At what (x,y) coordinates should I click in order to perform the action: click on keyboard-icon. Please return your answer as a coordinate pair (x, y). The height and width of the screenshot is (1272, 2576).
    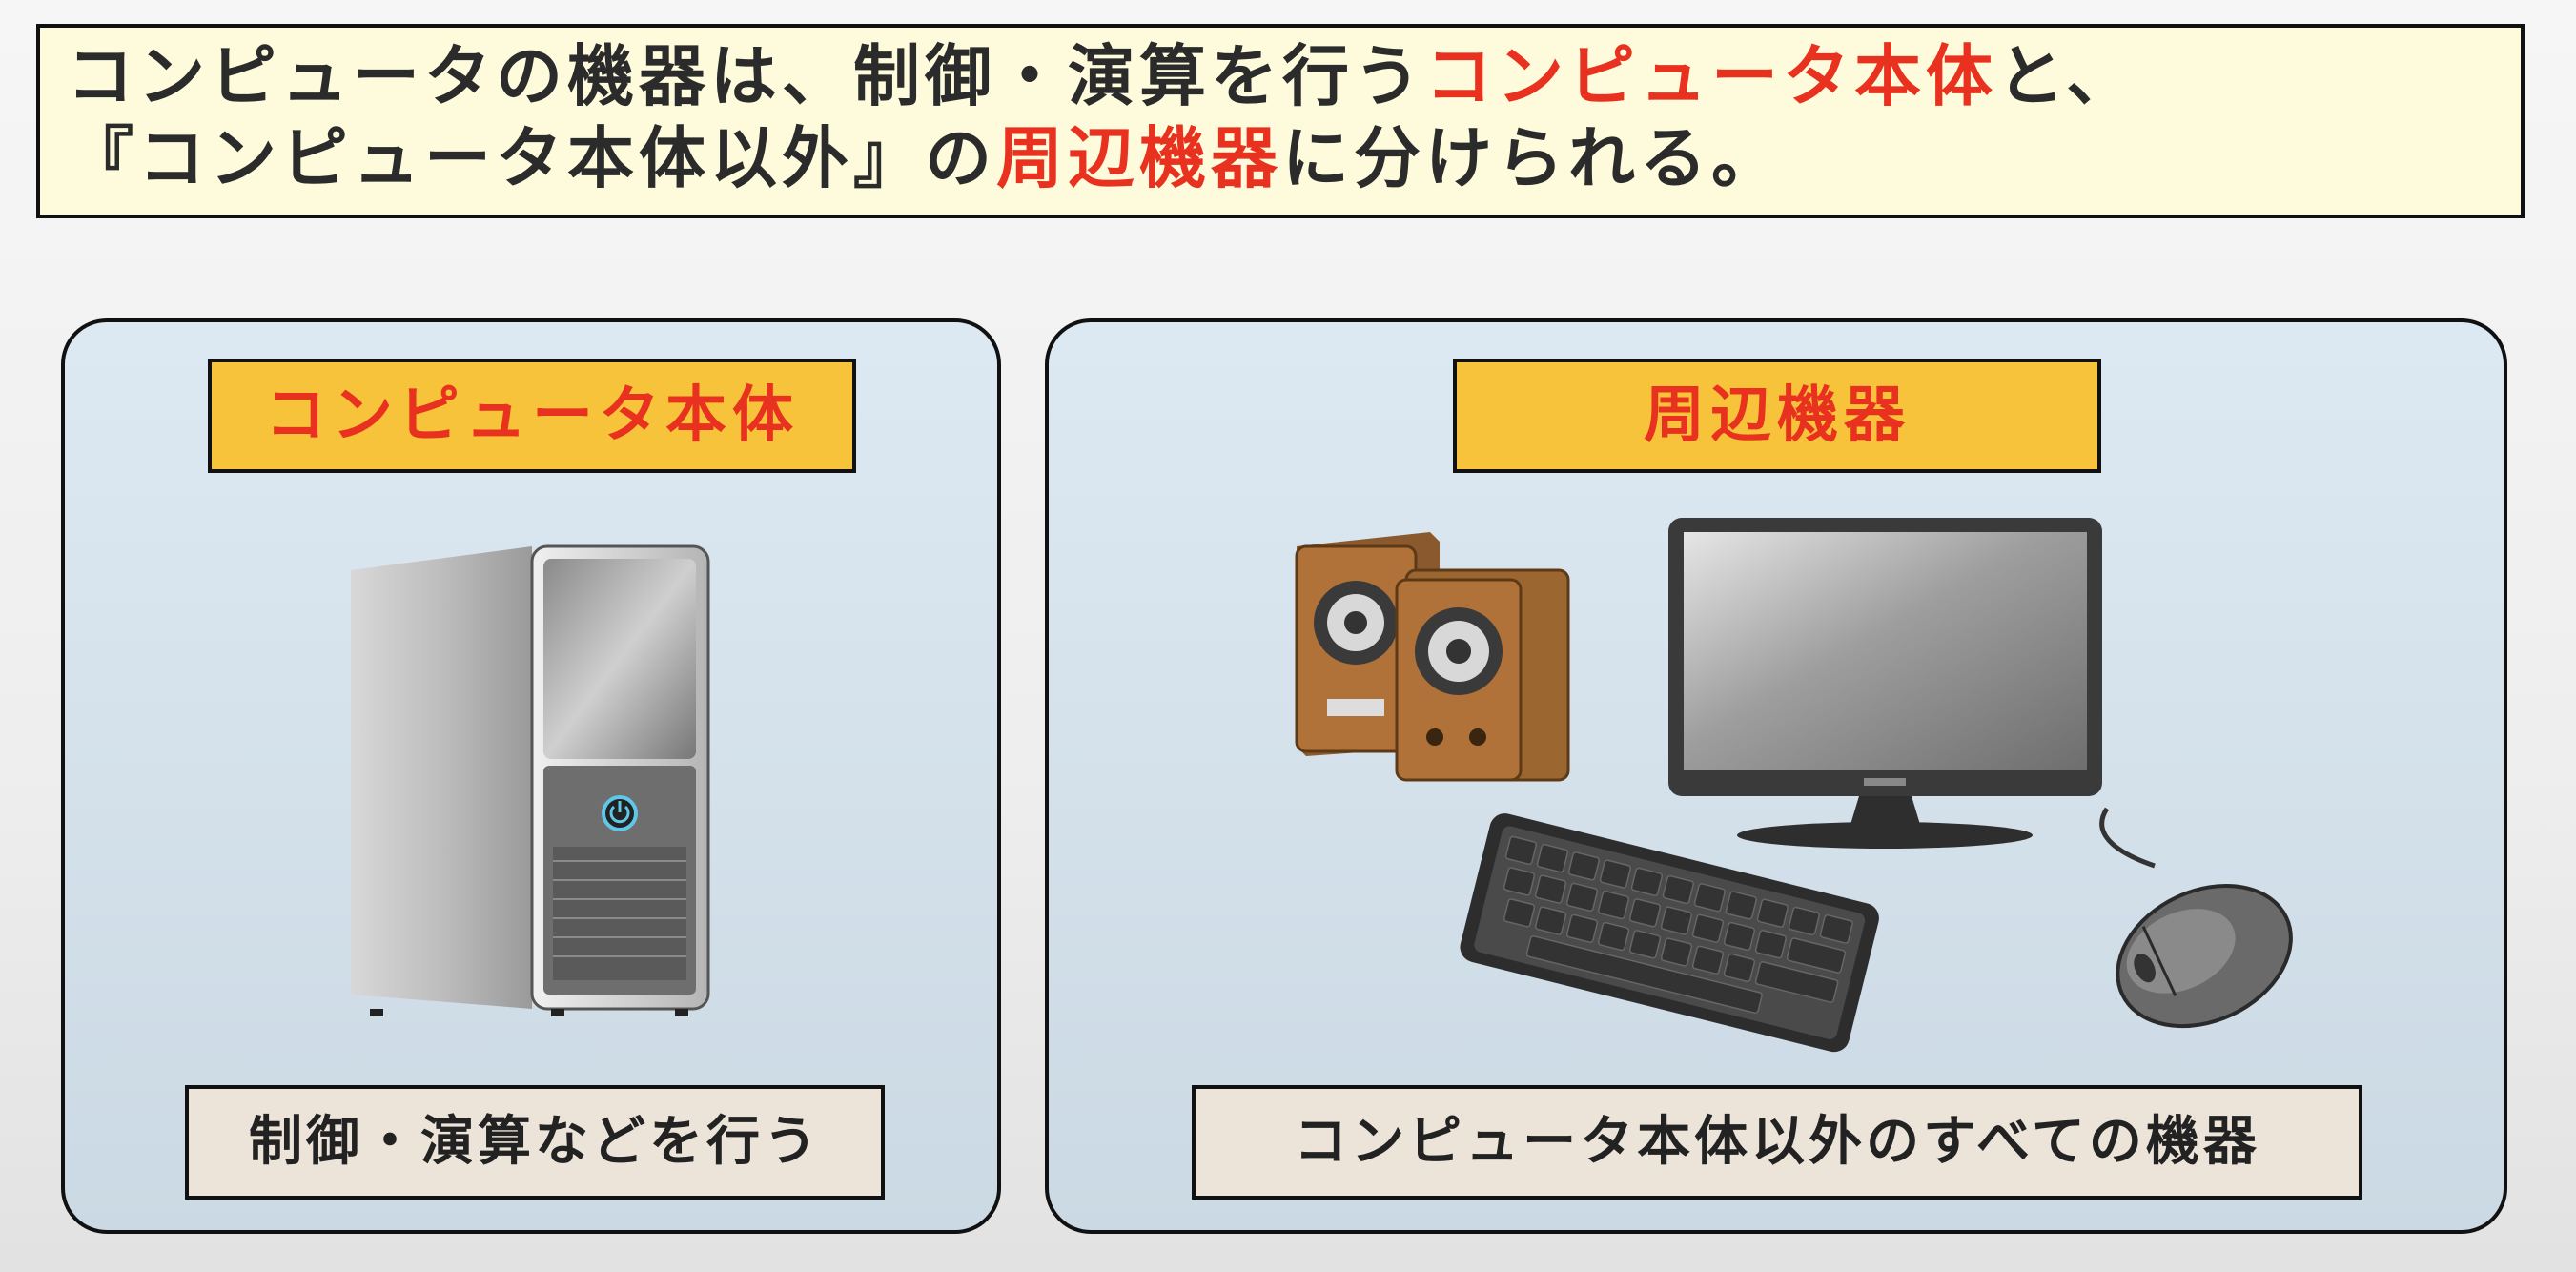
    Looking at the image, I should click on (1669, 933).